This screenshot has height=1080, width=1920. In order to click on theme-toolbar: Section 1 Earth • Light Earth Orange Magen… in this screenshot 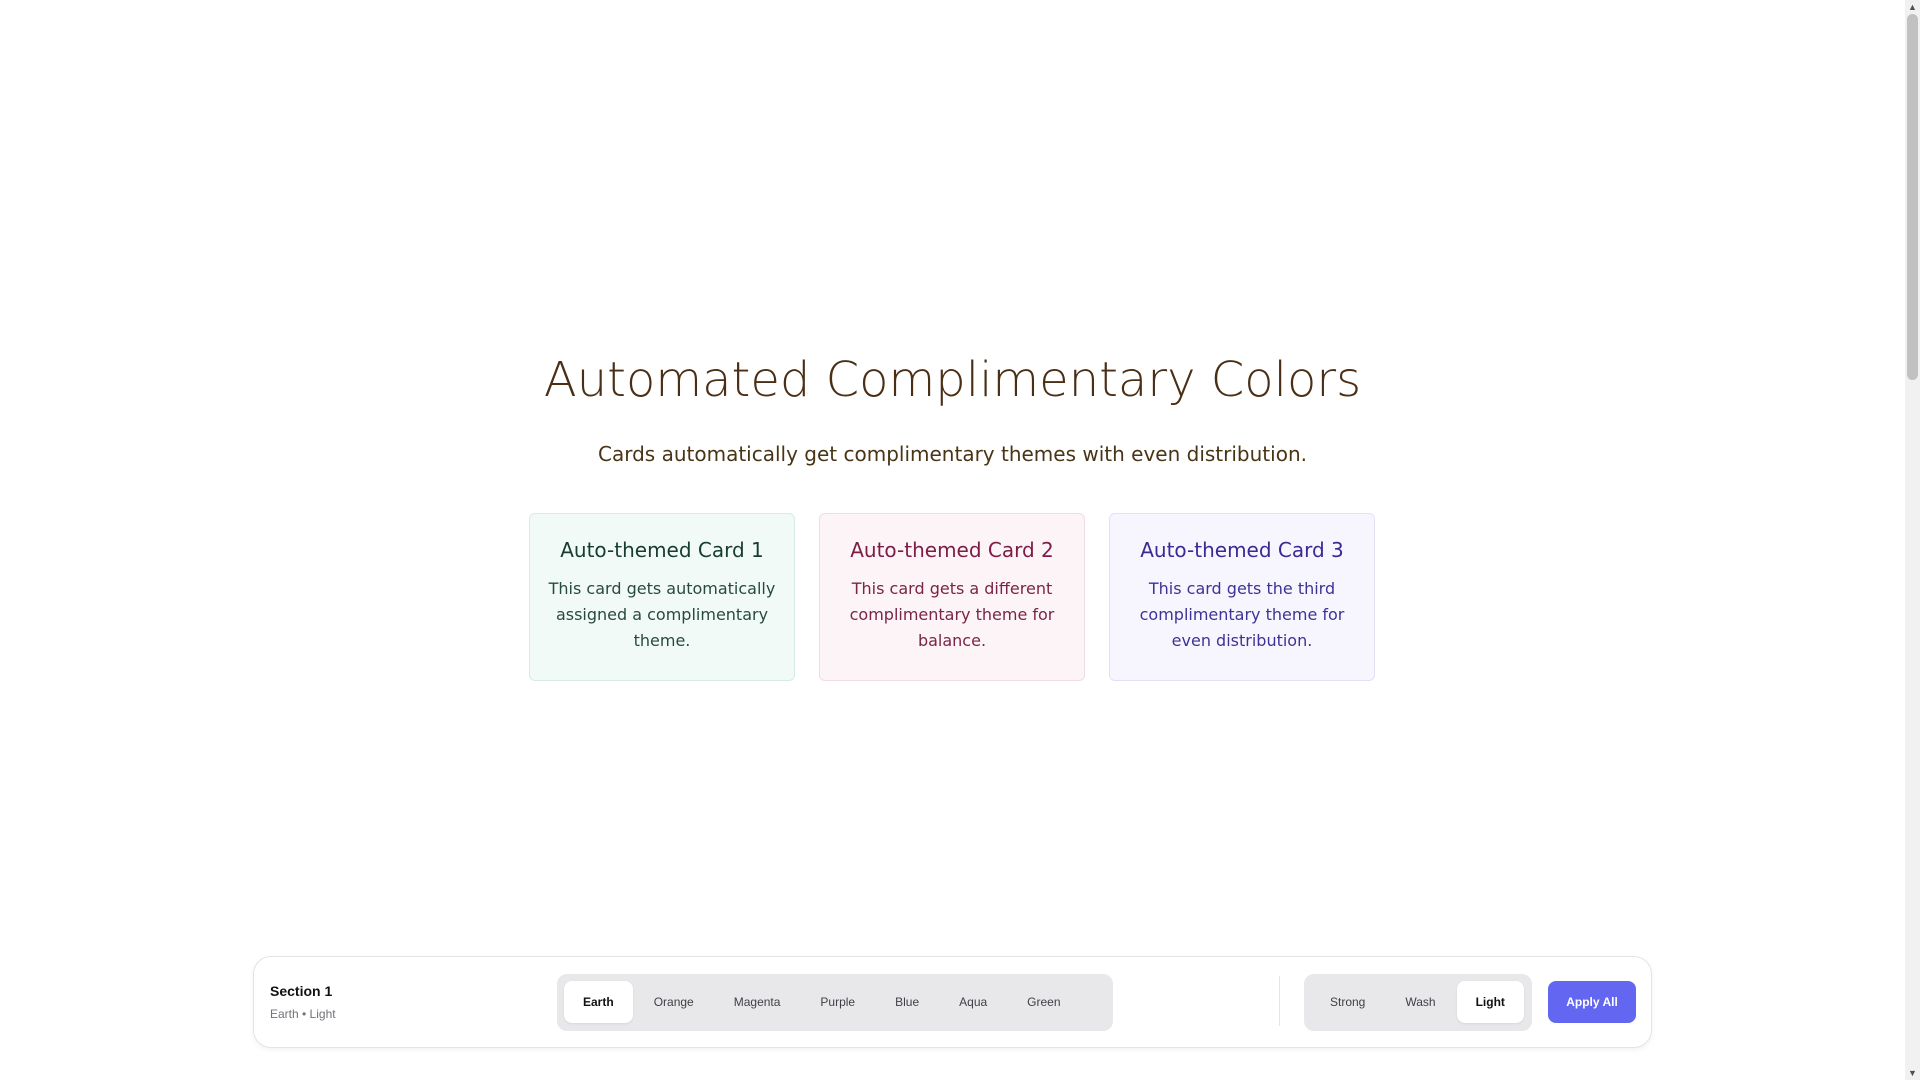, I will do `click(952, 1002)`.